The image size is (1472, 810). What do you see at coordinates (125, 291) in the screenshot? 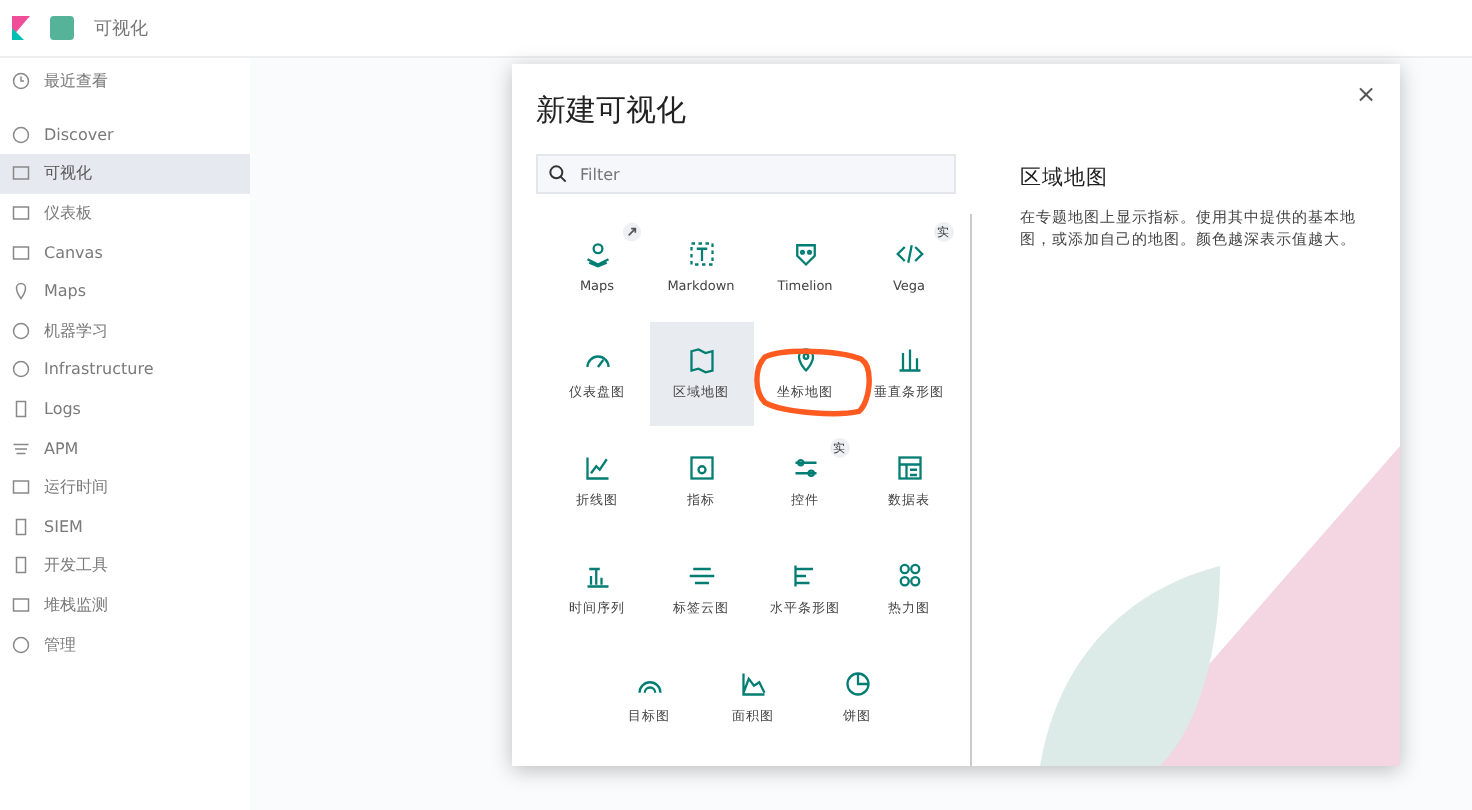
I see `sidebar-item: Maps` at bounding box center [125, 291].